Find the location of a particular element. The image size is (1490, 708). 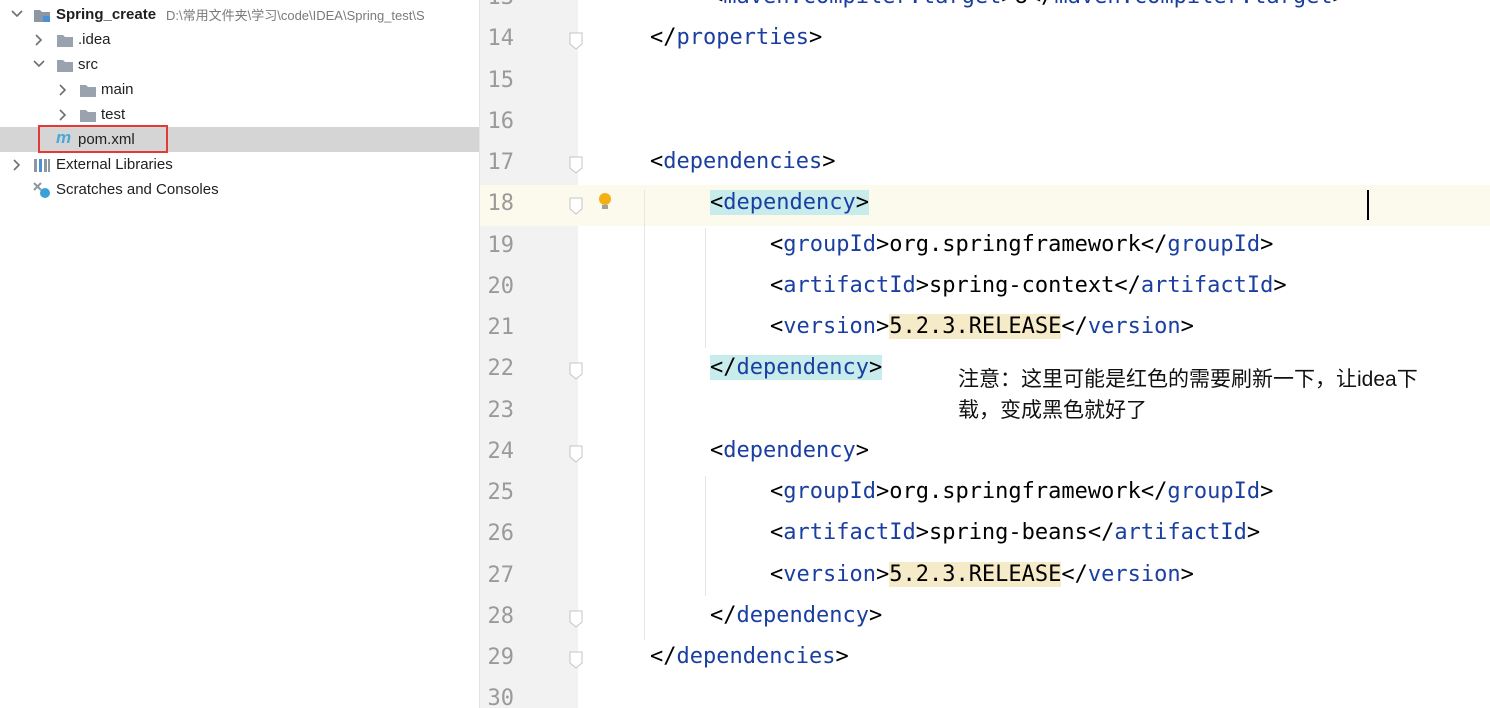

line-number: 21 is located at coordinates (501, 327).